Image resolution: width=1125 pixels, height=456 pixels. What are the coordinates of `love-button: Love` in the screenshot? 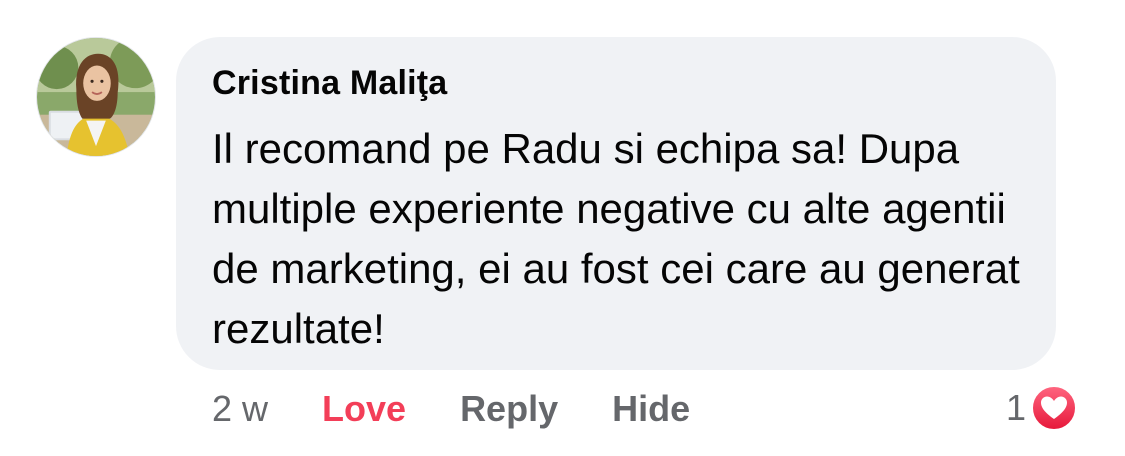 It's located at (364, 409).